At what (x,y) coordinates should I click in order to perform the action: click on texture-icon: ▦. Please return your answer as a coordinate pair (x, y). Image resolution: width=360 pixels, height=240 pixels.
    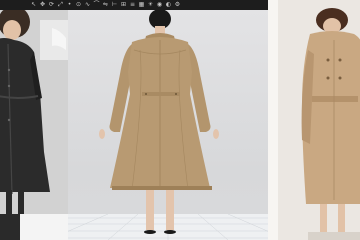
    Looking at the image, I should click on (141, 4).